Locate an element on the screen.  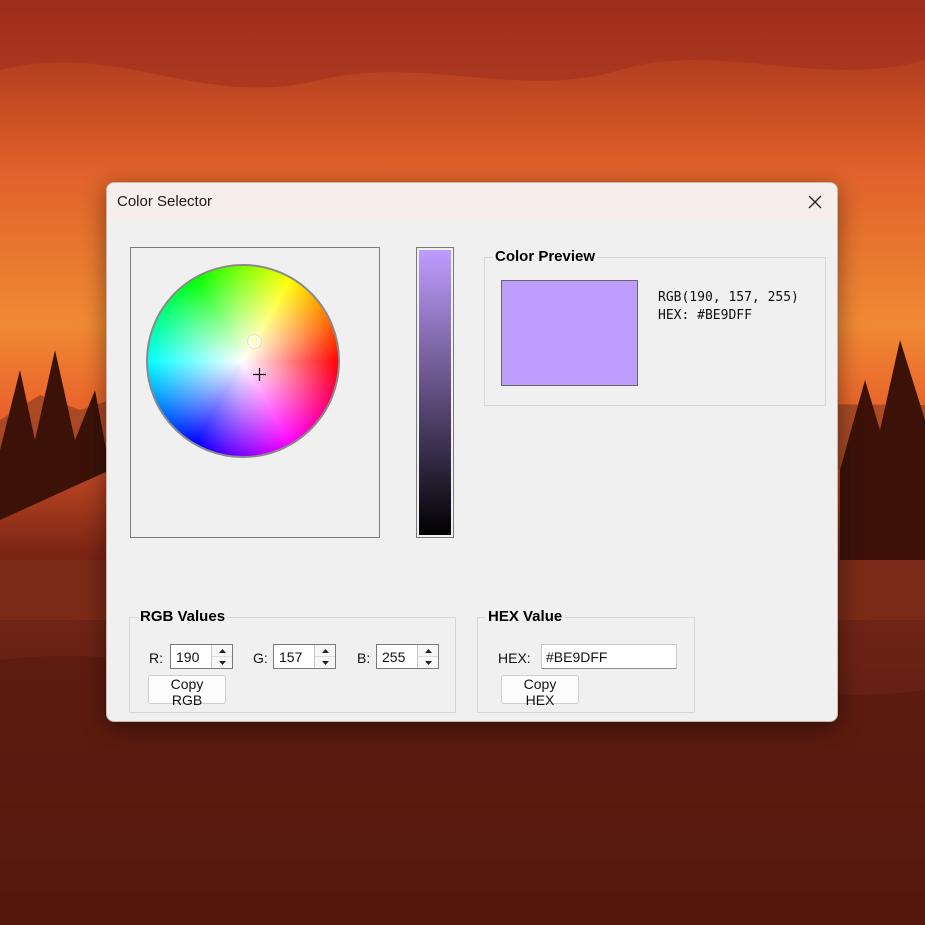
close-icon is located at coordinates (815, 201).